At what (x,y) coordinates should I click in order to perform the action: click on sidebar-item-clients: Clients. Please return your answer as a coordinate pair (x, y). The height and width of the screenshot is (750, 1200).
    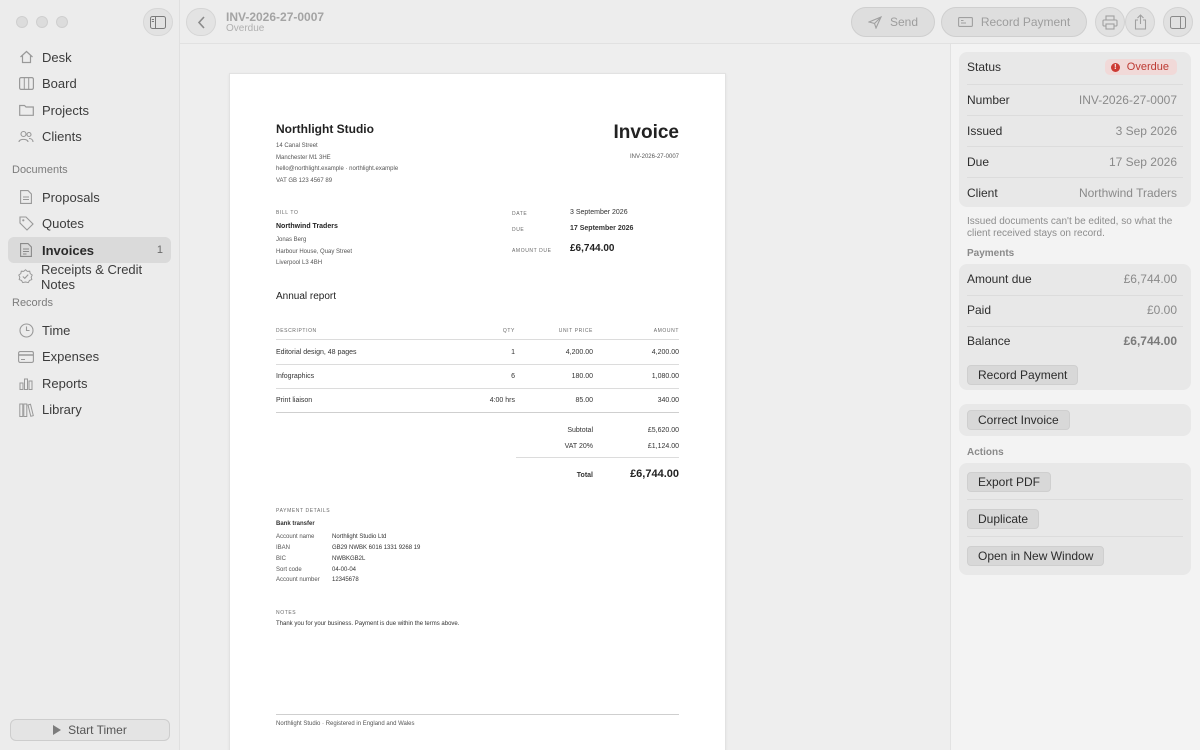
    Looking at the image, I should click on (89, 137).